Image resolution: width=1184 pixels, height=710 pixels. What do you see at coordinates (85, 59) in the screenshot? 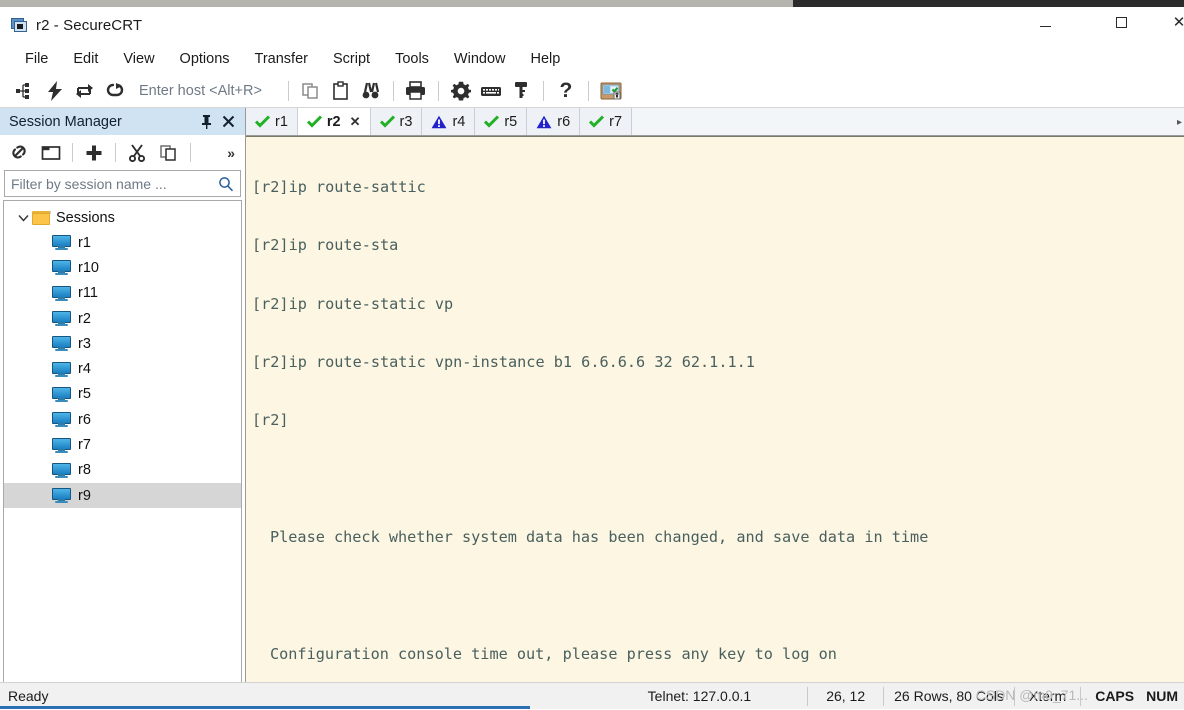
I see `menu-edit: Edit` at bounding box center [85, 59].